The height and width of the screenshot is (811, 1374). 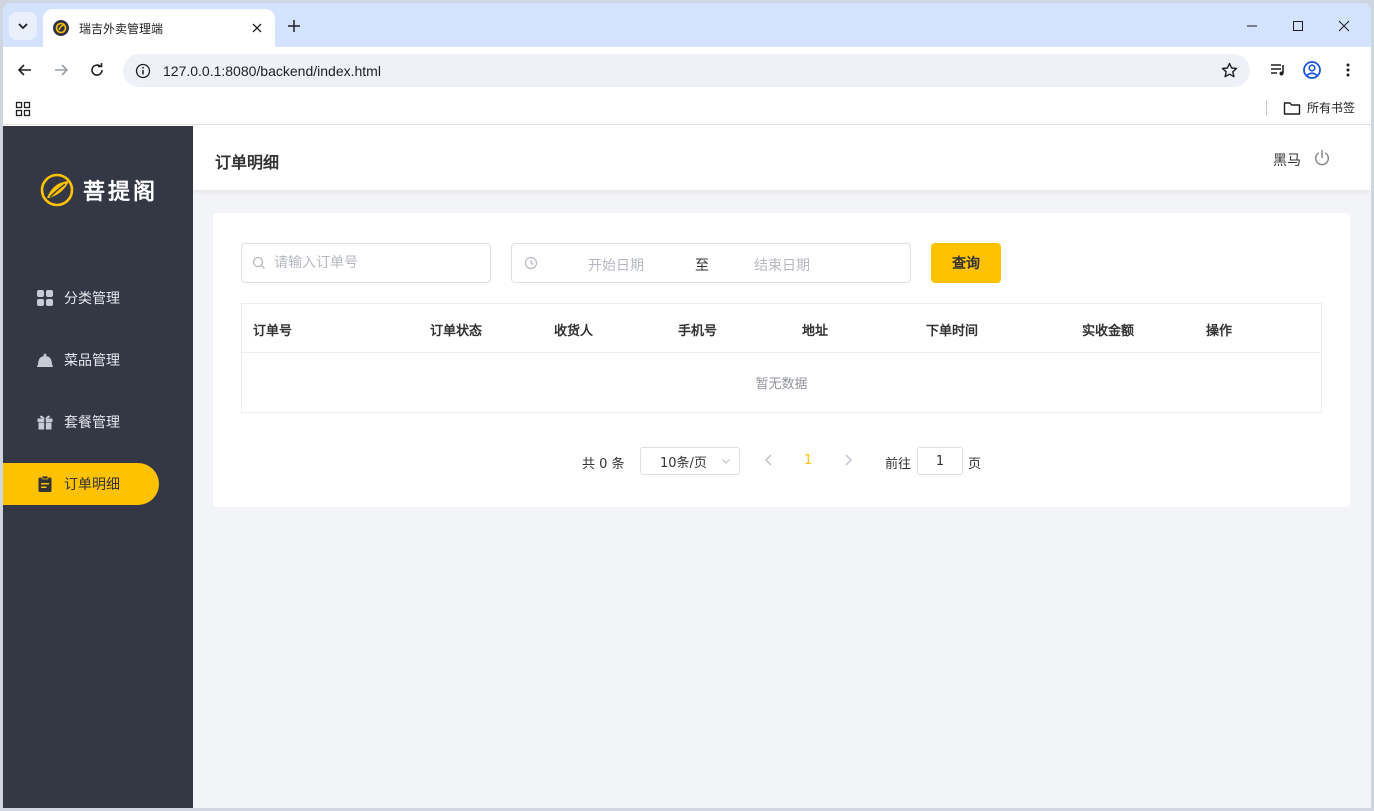 I want to click on minimize-icon, so click(x=1252, y=26).